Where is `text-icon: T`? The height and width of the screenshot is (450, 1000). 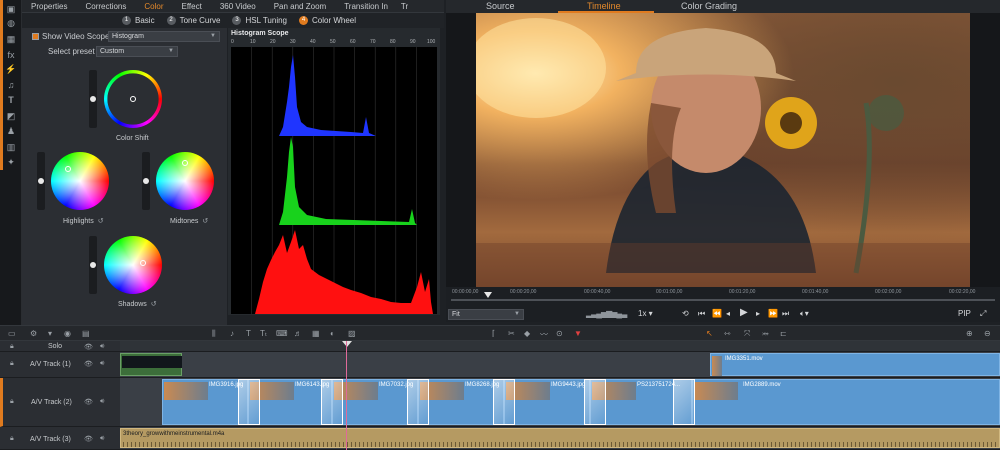 text-icon: T is located at coordinates (248, 333).